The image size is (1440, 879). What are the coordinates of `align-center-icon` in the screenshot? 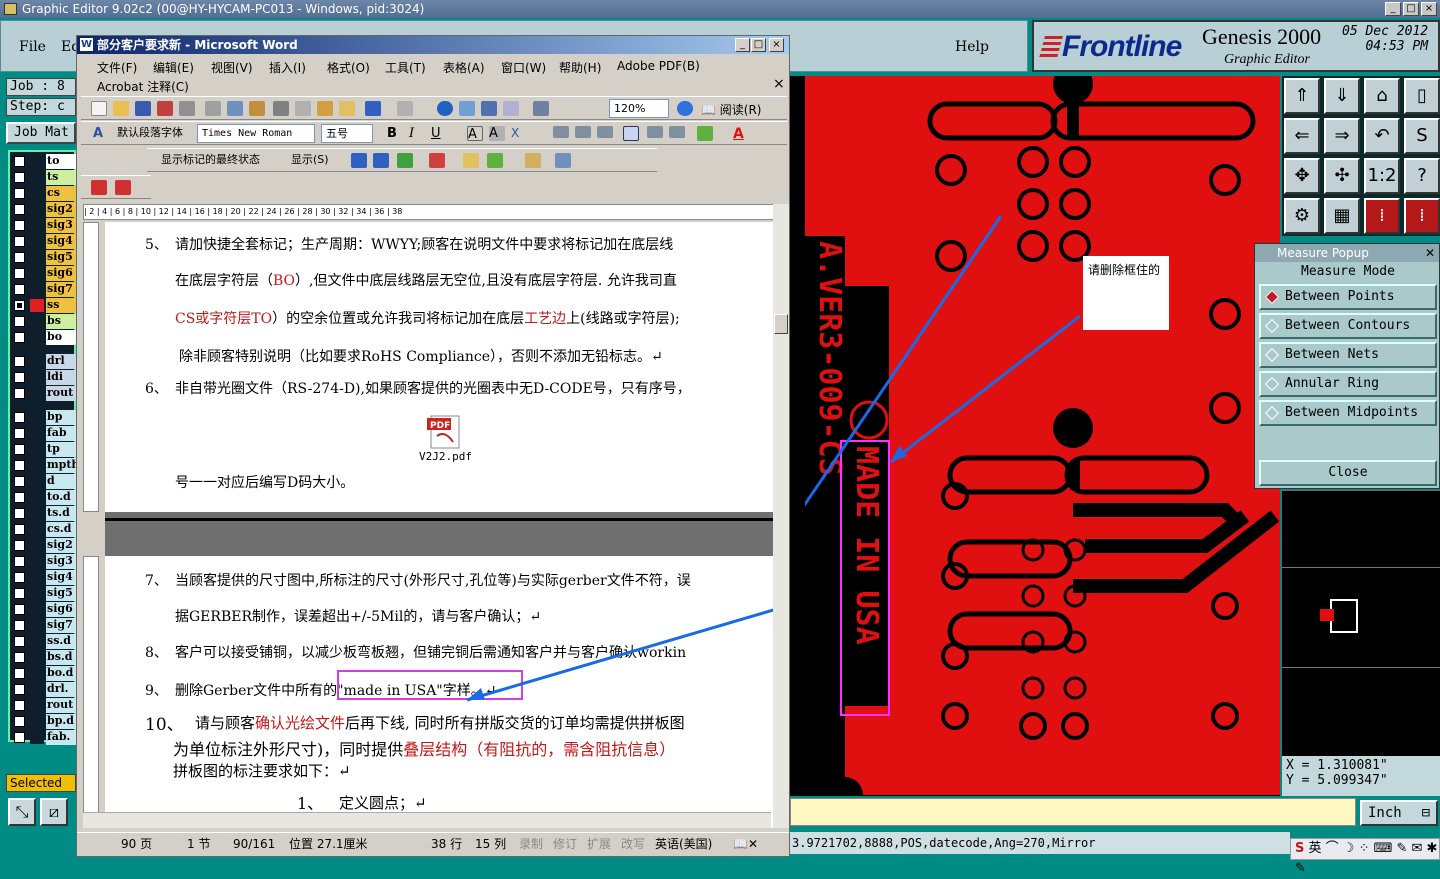 It's located at (583, 132).